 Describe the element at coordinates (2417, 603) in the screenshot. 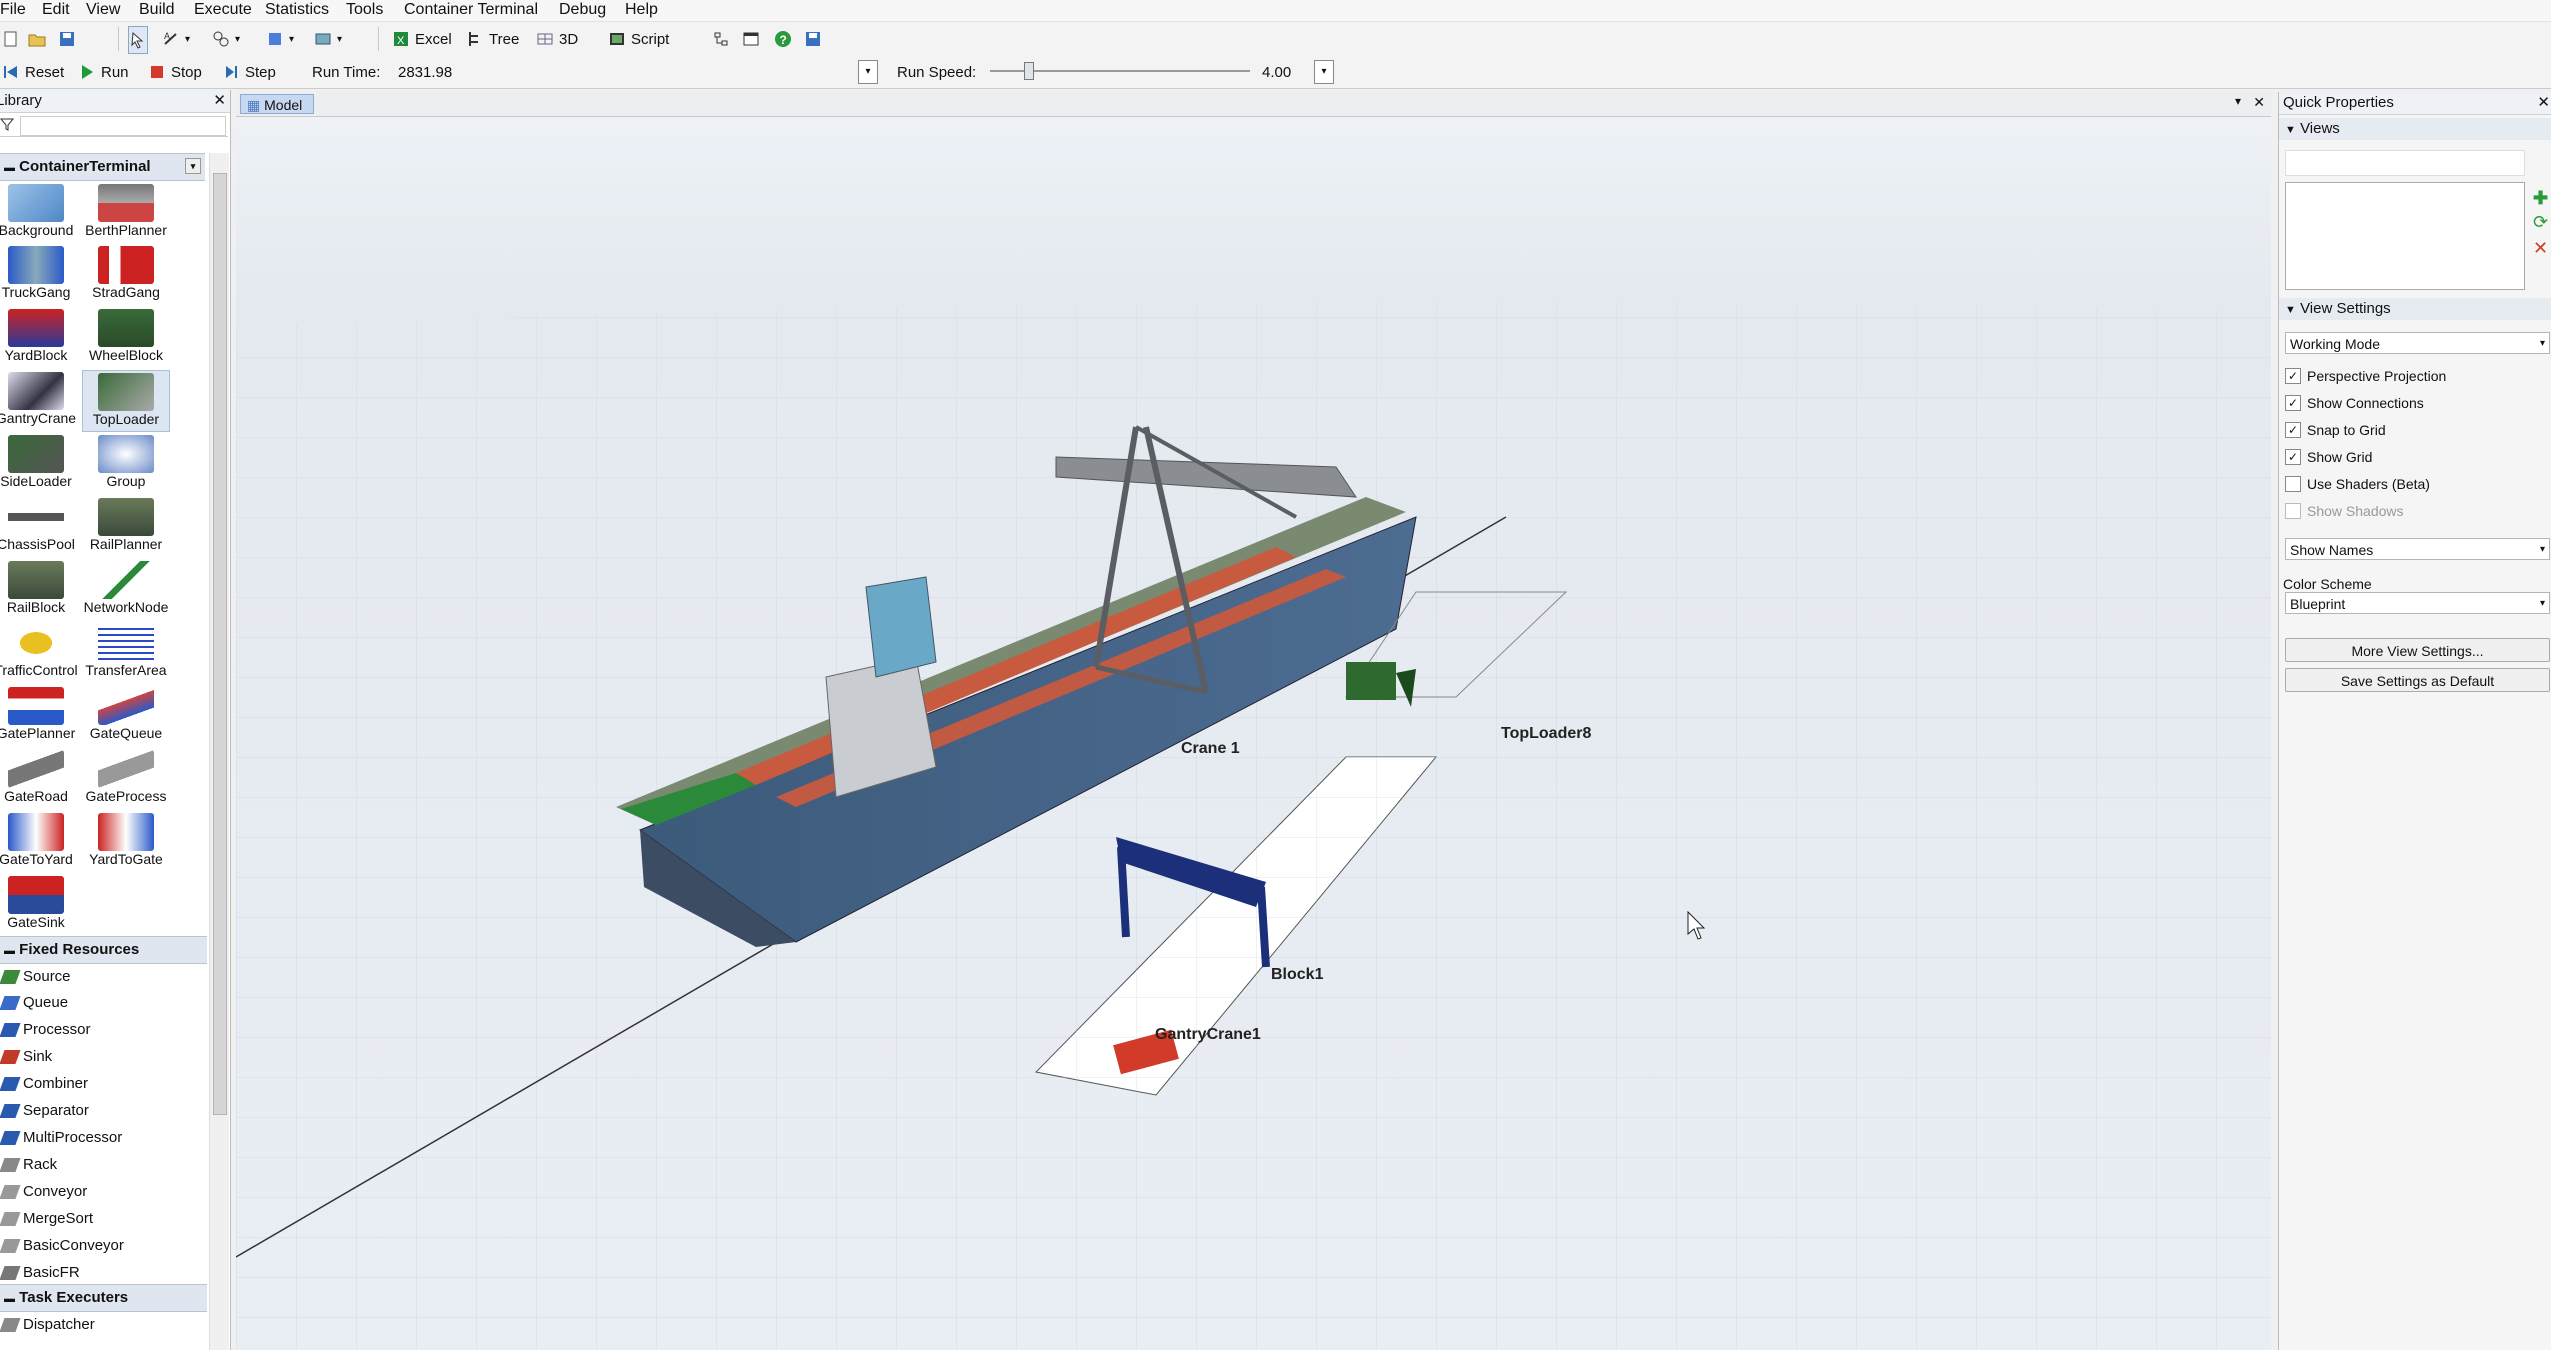

I see `color-scheme-select: Blueprint ▾` at that location.